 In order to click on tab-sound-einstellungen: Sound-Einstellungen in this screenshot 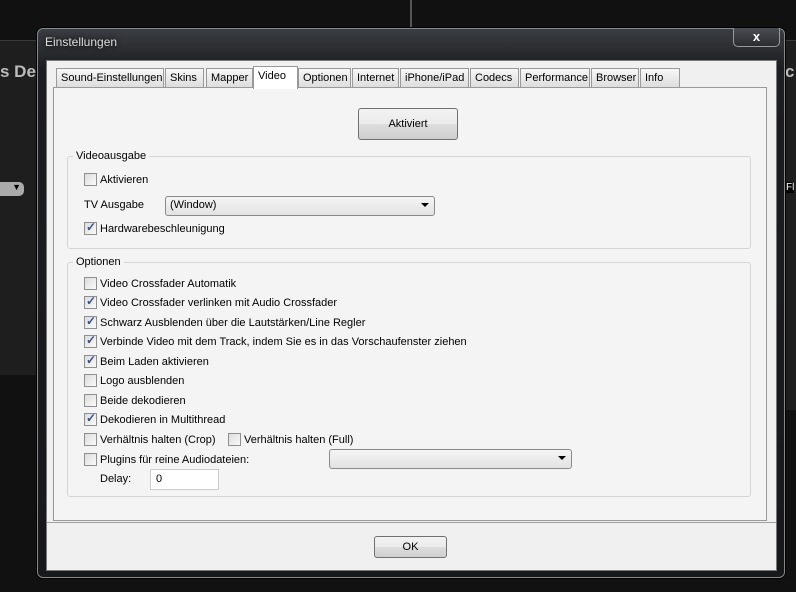, I will do `click(110, 78)`.